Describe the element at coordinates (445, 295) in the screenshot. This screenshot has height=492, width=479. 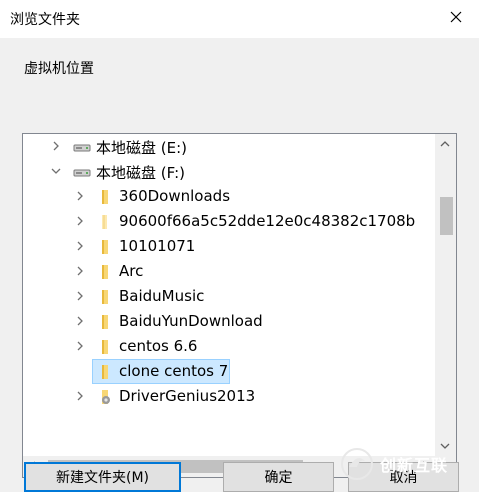
I see `vertical-scrollbar` at that location.